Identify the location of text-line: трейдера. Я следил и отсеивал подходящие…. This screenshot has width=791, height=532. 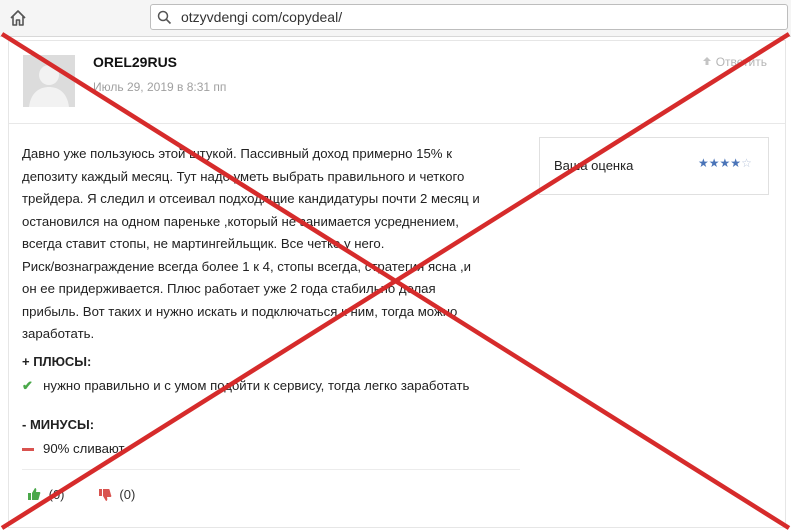
(251, 198).